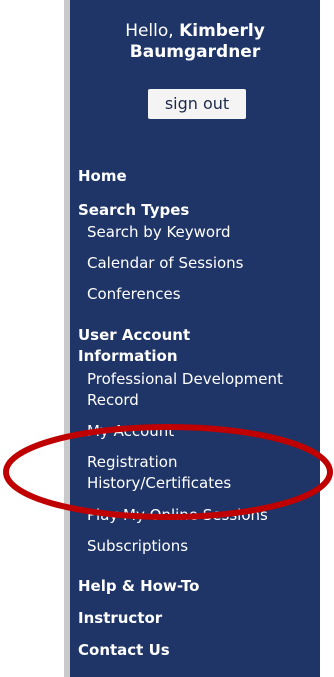 This screenshot has width=334, height=677. I want to click on nav-home: Home, so click(102, 176).